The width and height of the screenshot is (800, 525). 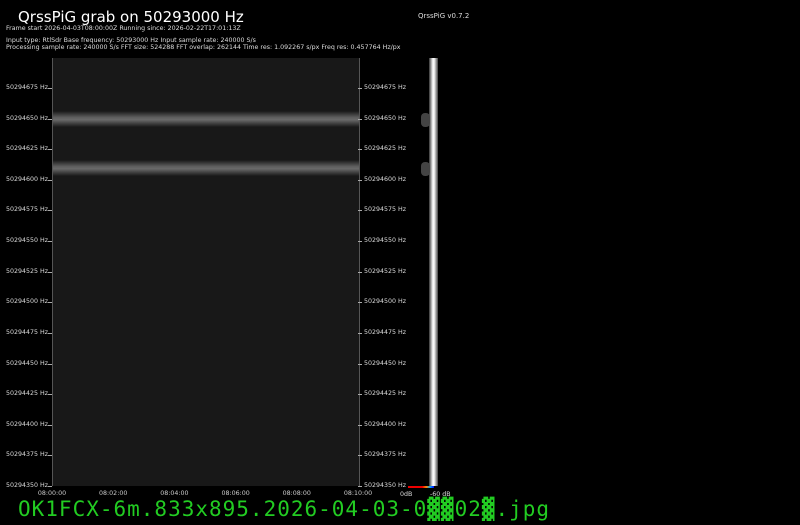 What do you see at coordinates (27, 87) in the screenshot?
I see `freq-label-left: 50294675 Hz` at bounding box center [27, 87].